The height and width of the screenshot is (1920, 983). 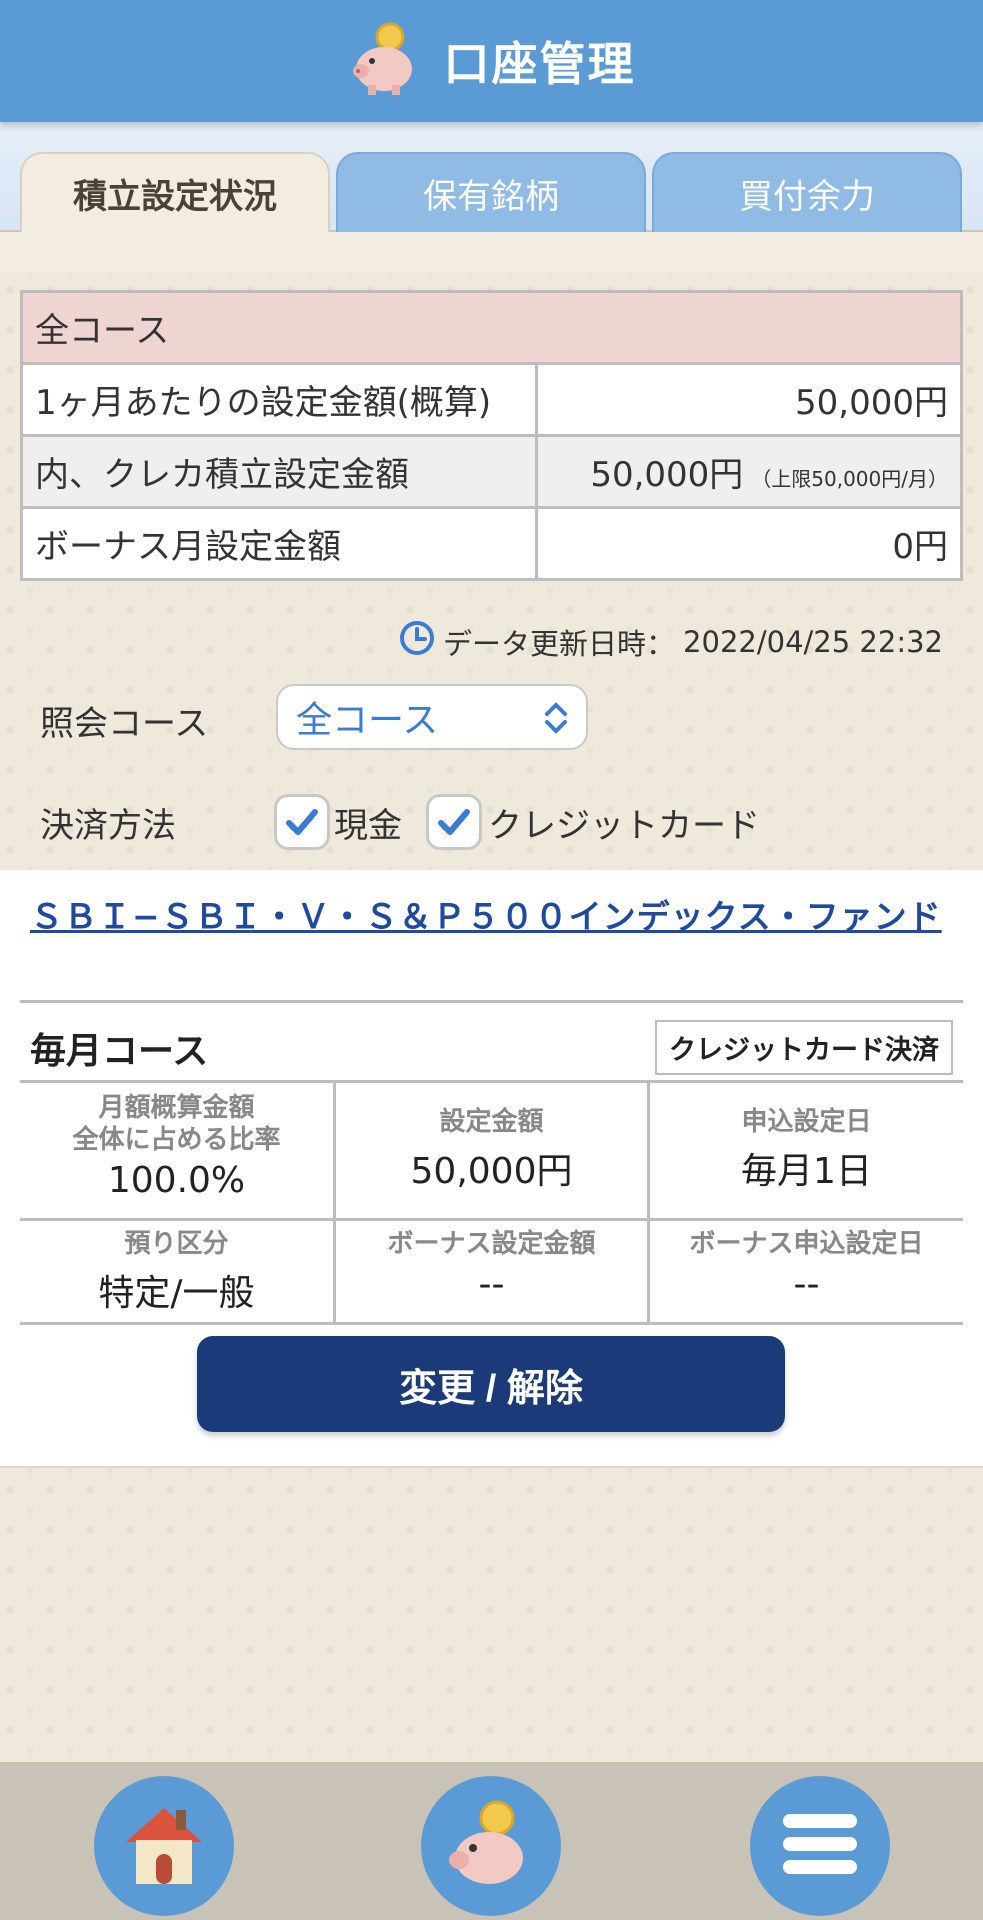 I want to click on ratio-cell: 月額概算金額 全体に占める比率 100.0%, so click(x=176, y=1146).